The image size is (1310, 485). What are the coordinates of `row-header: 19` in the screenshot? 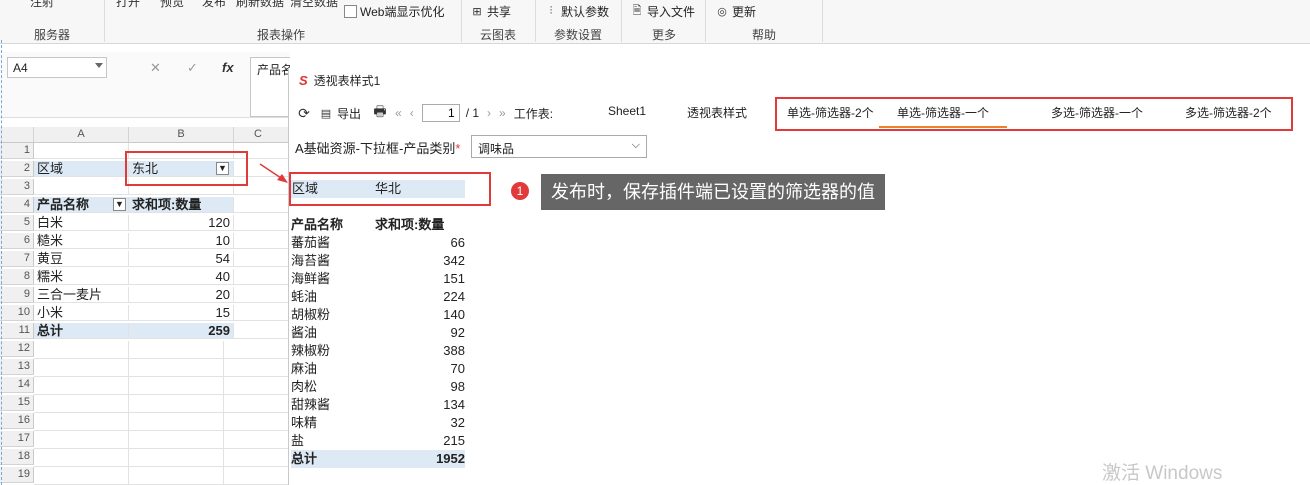 It's located at (17, 475).